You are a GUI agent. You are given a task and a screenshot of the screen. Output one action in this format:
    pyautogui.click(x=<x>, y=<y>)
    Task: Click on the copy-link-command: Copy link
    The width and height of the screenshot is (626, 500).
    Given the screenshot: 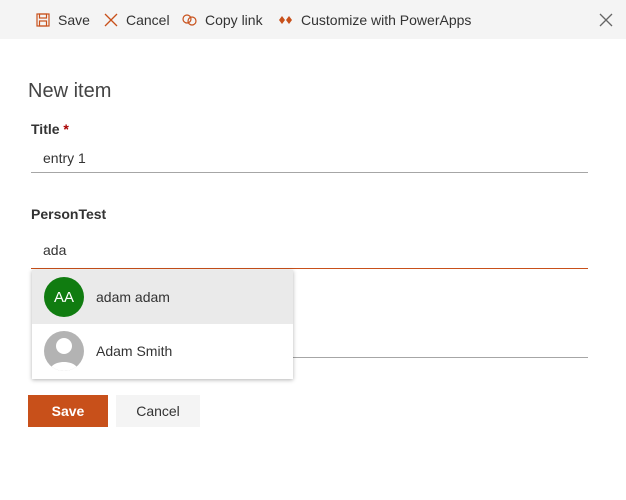 What is the action you would take?
    pyautogui.click(x=222, y=19)
    